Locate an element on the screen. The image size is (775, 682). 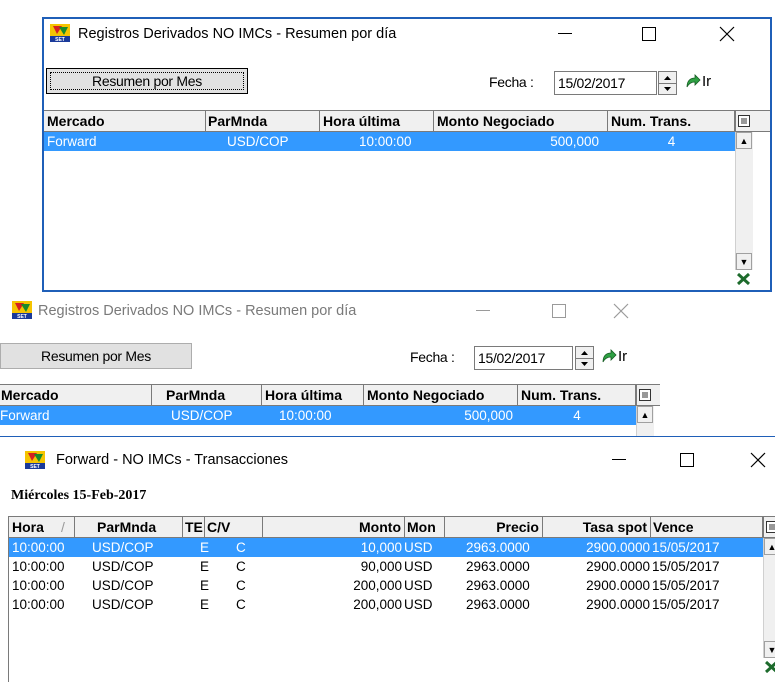
ir-label: Ir is located at coordinates (706, 81).